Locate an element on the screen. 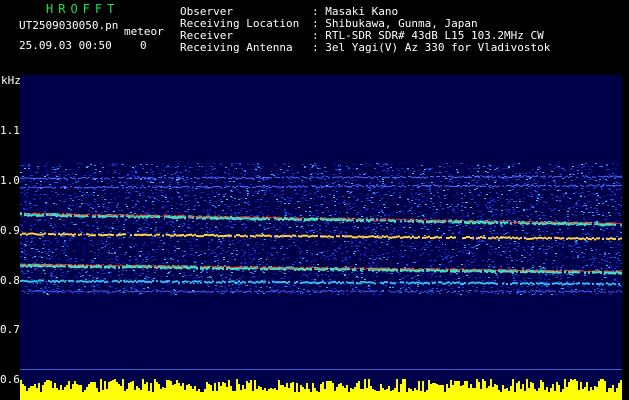  y-tick-label: 0.6 is located at coordinates (10, 379).